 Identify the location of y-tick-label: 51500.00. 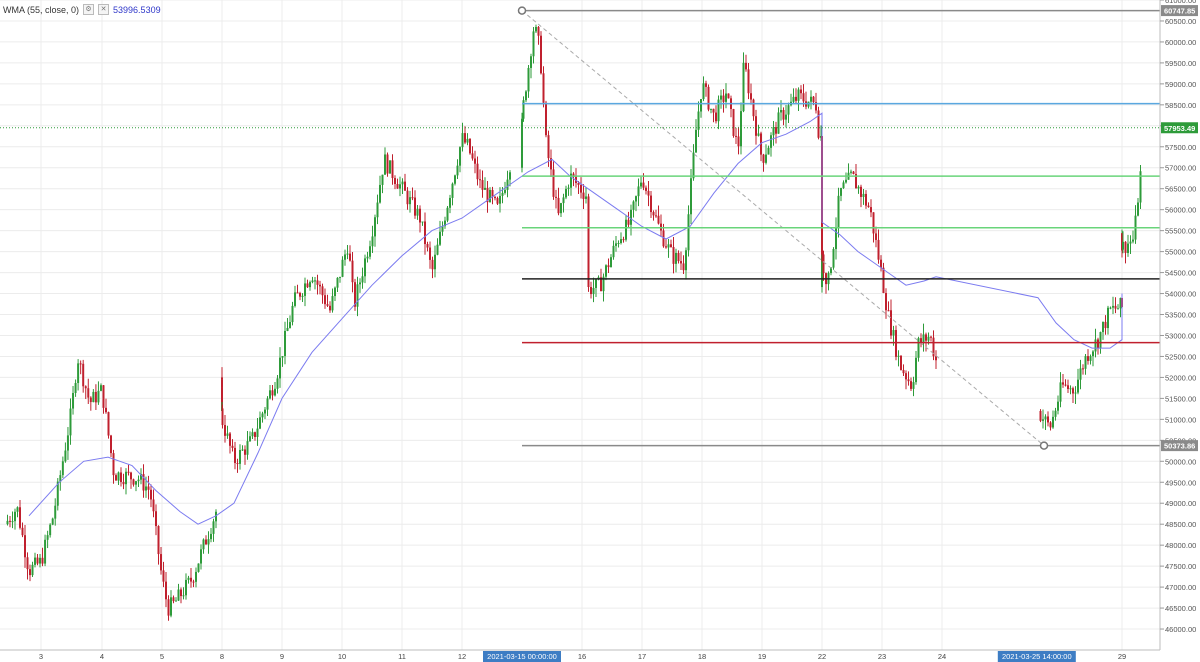
(1180, 398).